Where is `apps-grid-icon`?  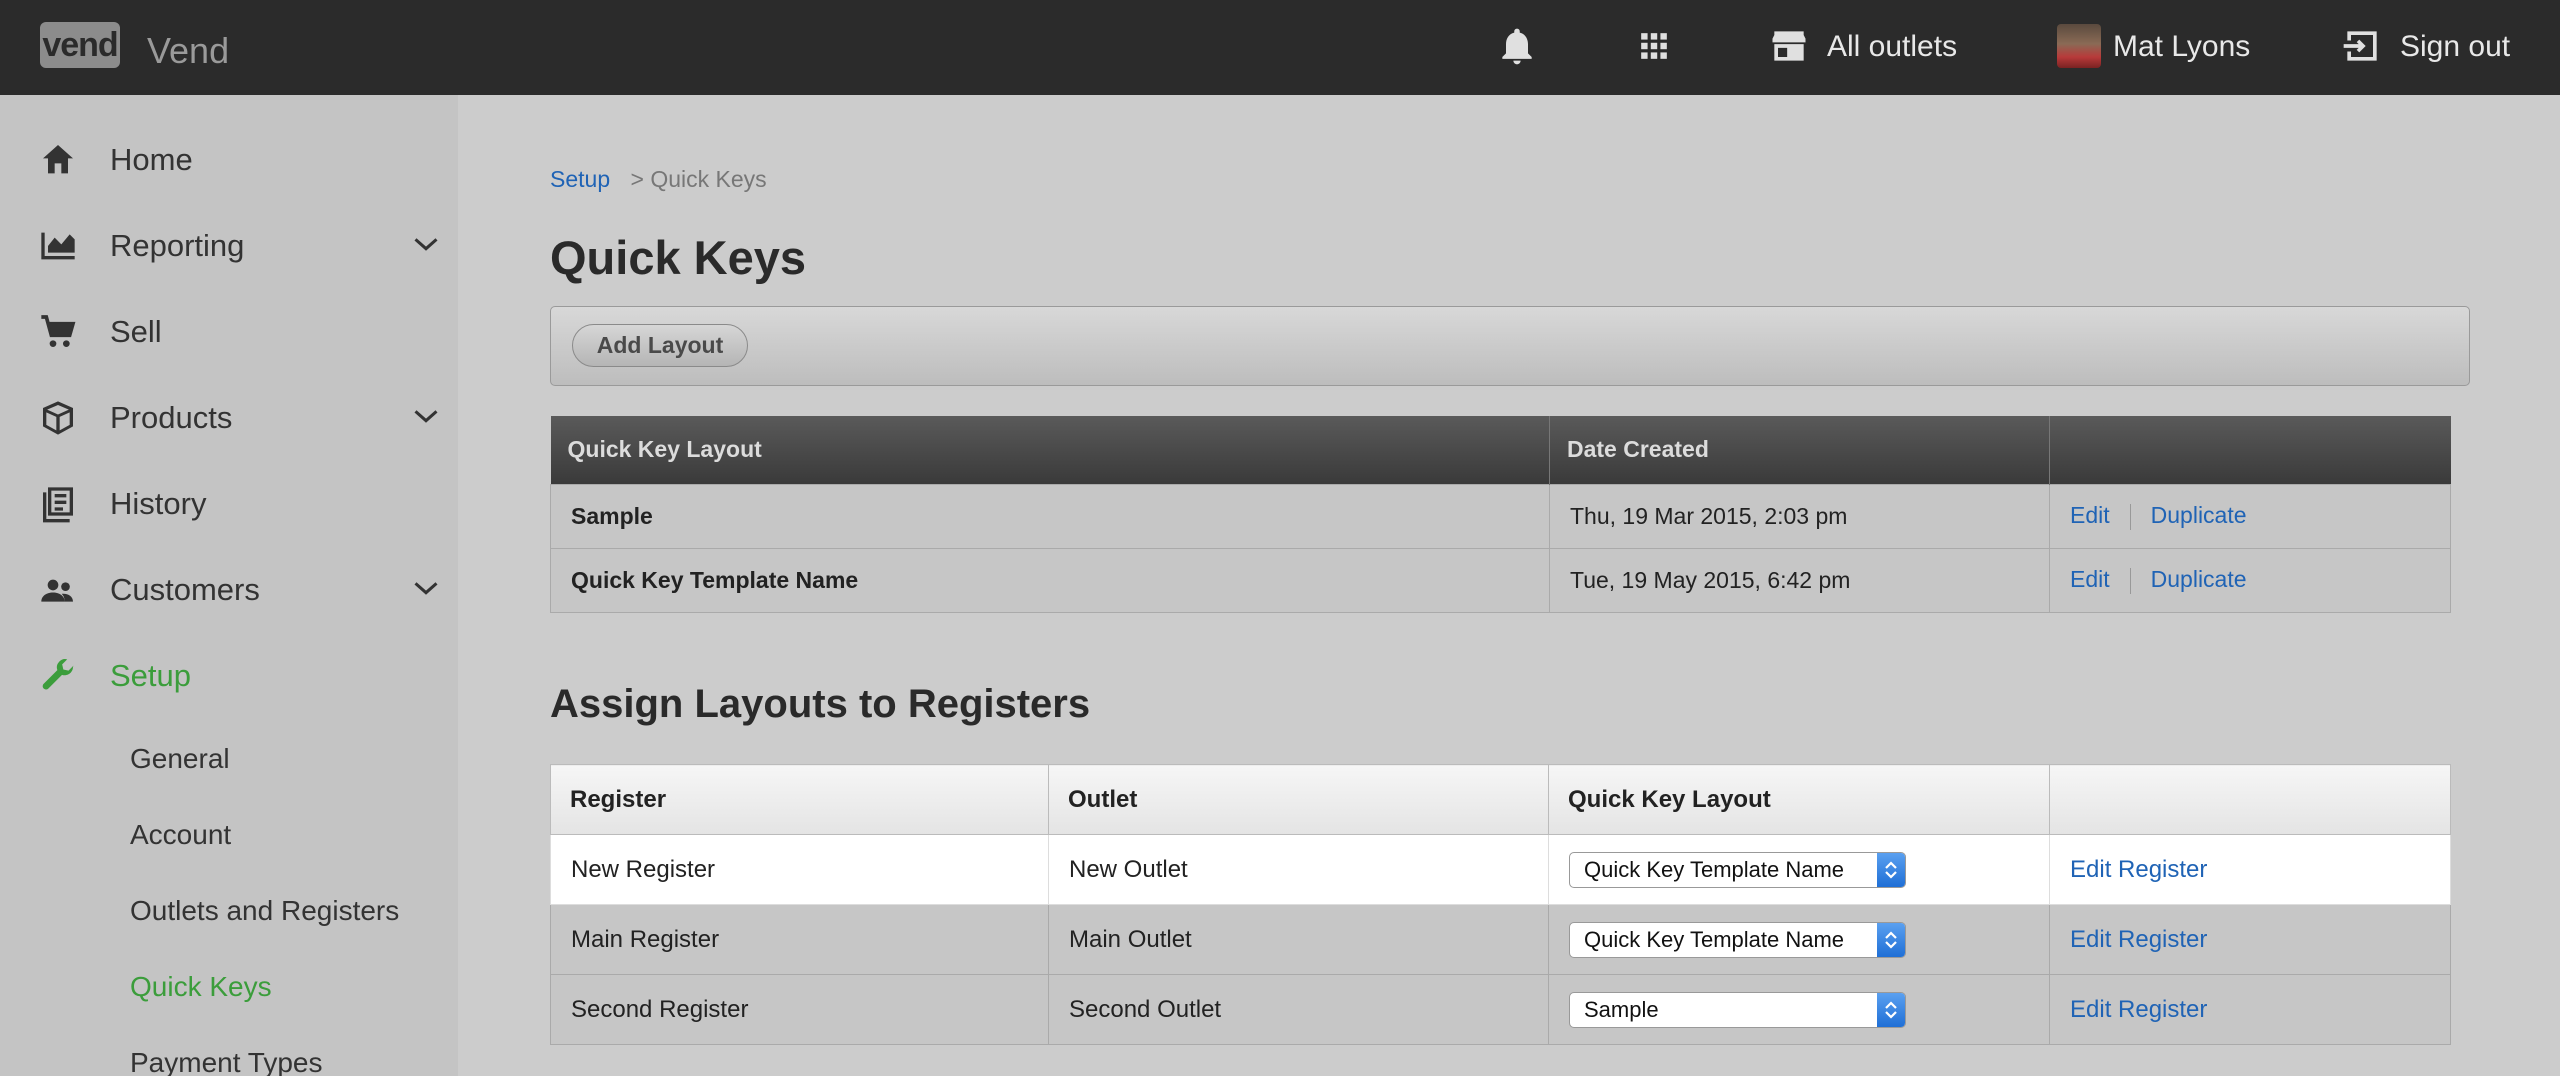
apps-grid-icon is located at coordinates (1654, 46).